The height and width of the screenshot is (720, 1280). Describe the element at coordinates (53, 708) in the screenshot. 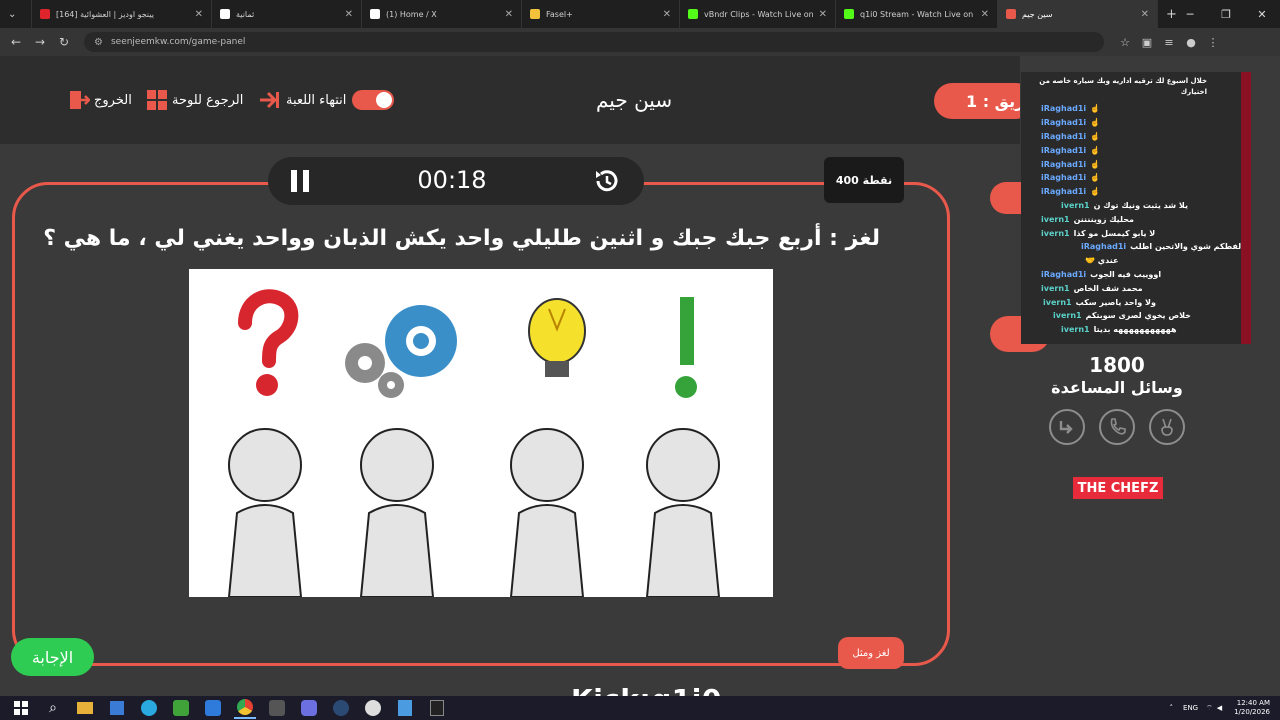

I see `search-icon: ⌕` at that location.